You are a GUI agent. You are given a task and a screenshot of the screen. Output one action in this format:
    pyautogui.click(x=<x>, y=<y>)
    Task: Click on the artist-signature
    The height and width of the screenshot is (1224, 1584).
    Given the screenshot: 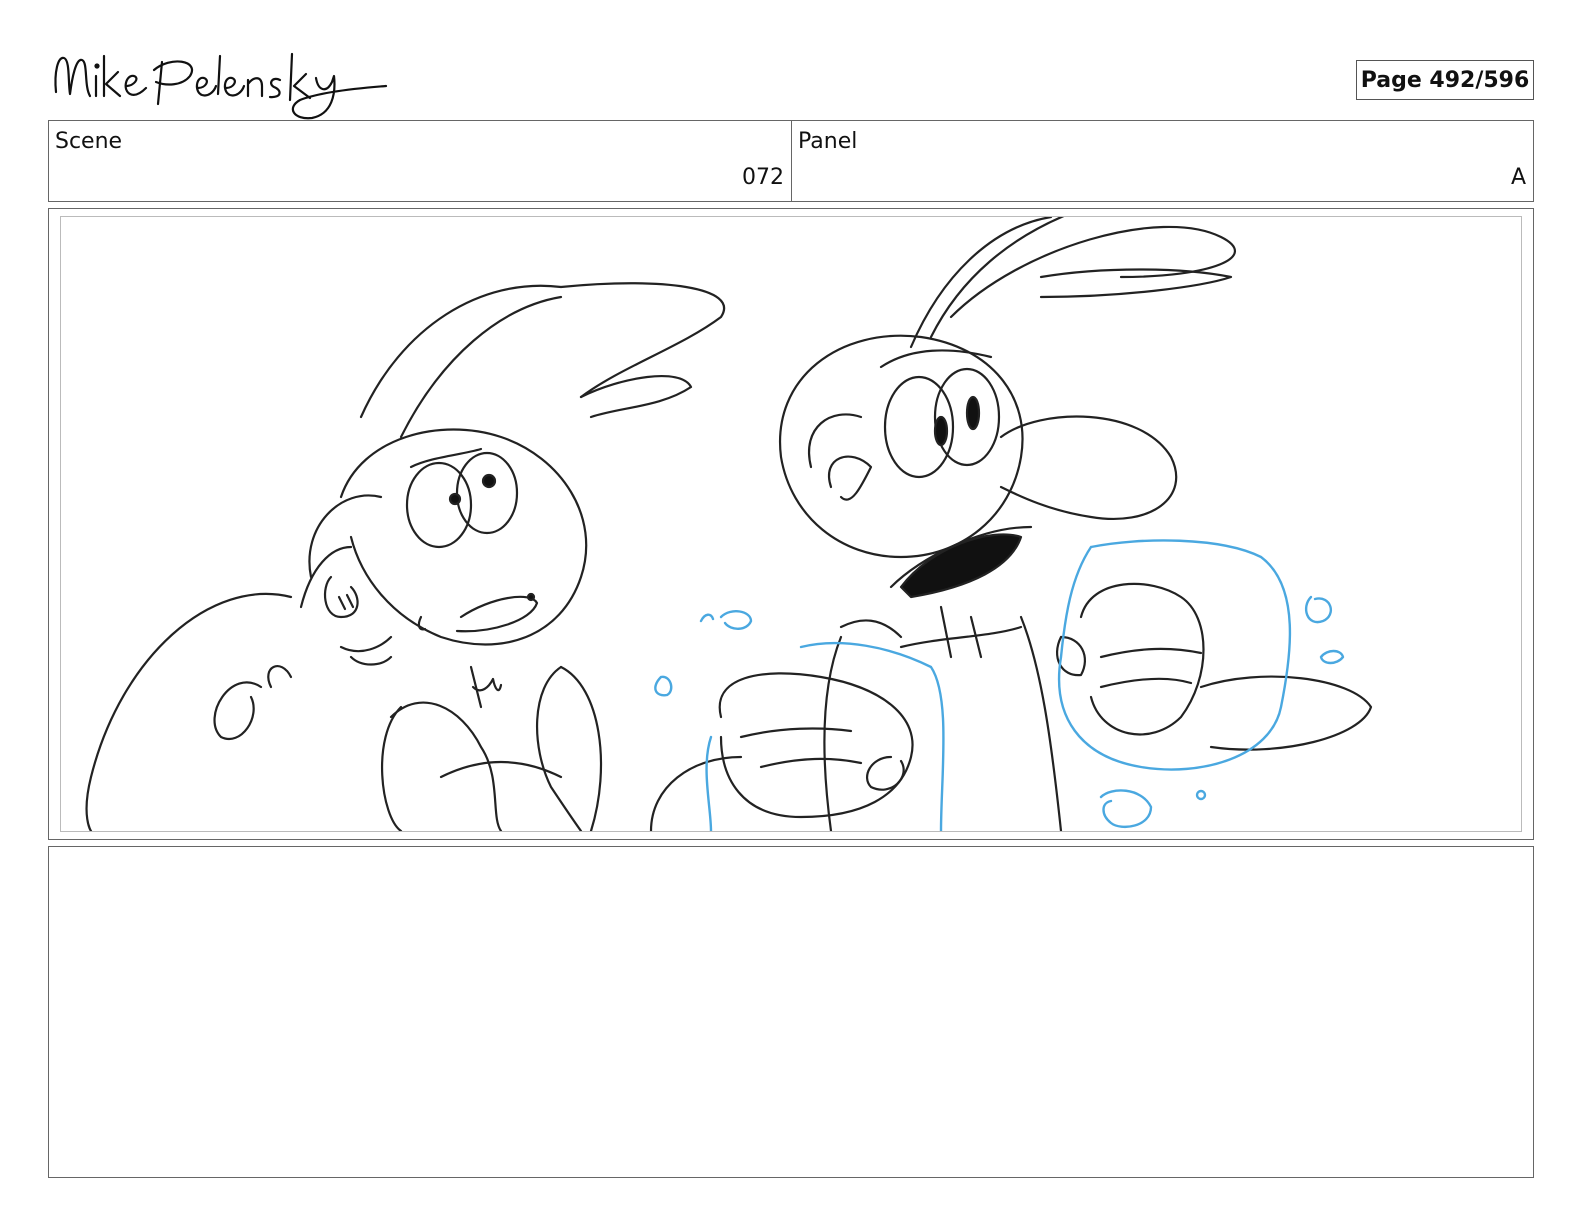 What is the action you would take?
    pyautogui.click(x=220, y=82)
    